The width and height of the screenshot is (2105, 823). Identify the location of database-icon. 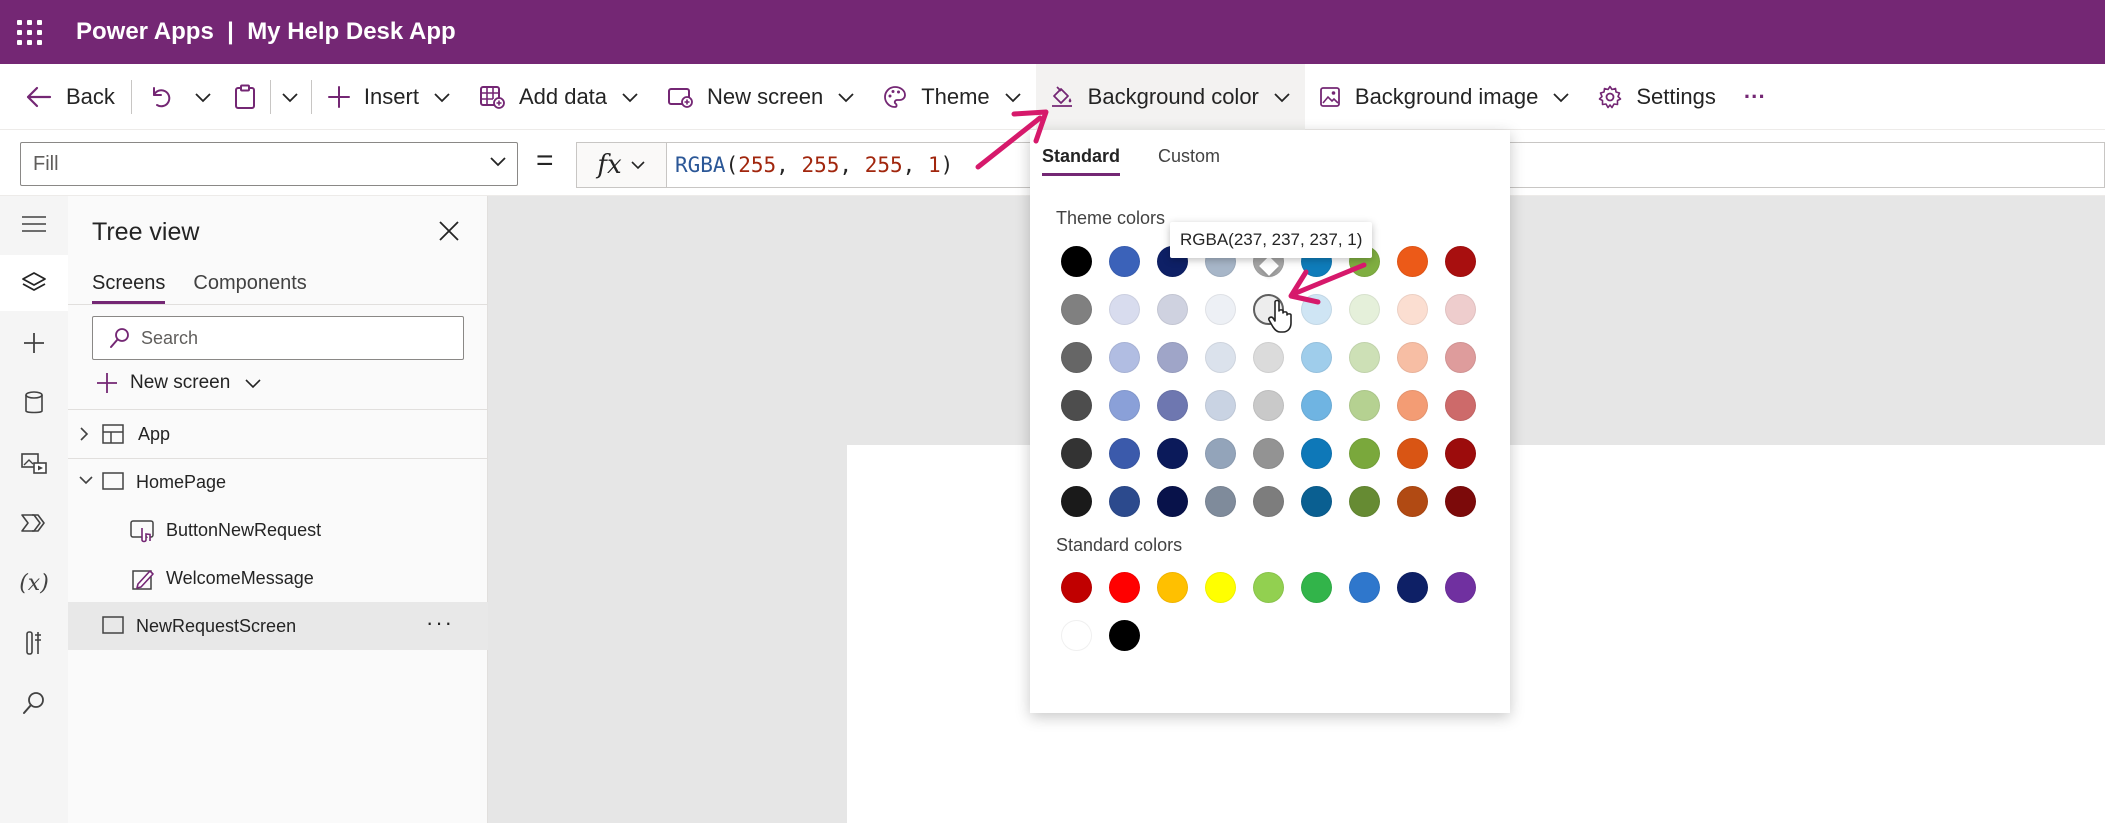
(34, 403).